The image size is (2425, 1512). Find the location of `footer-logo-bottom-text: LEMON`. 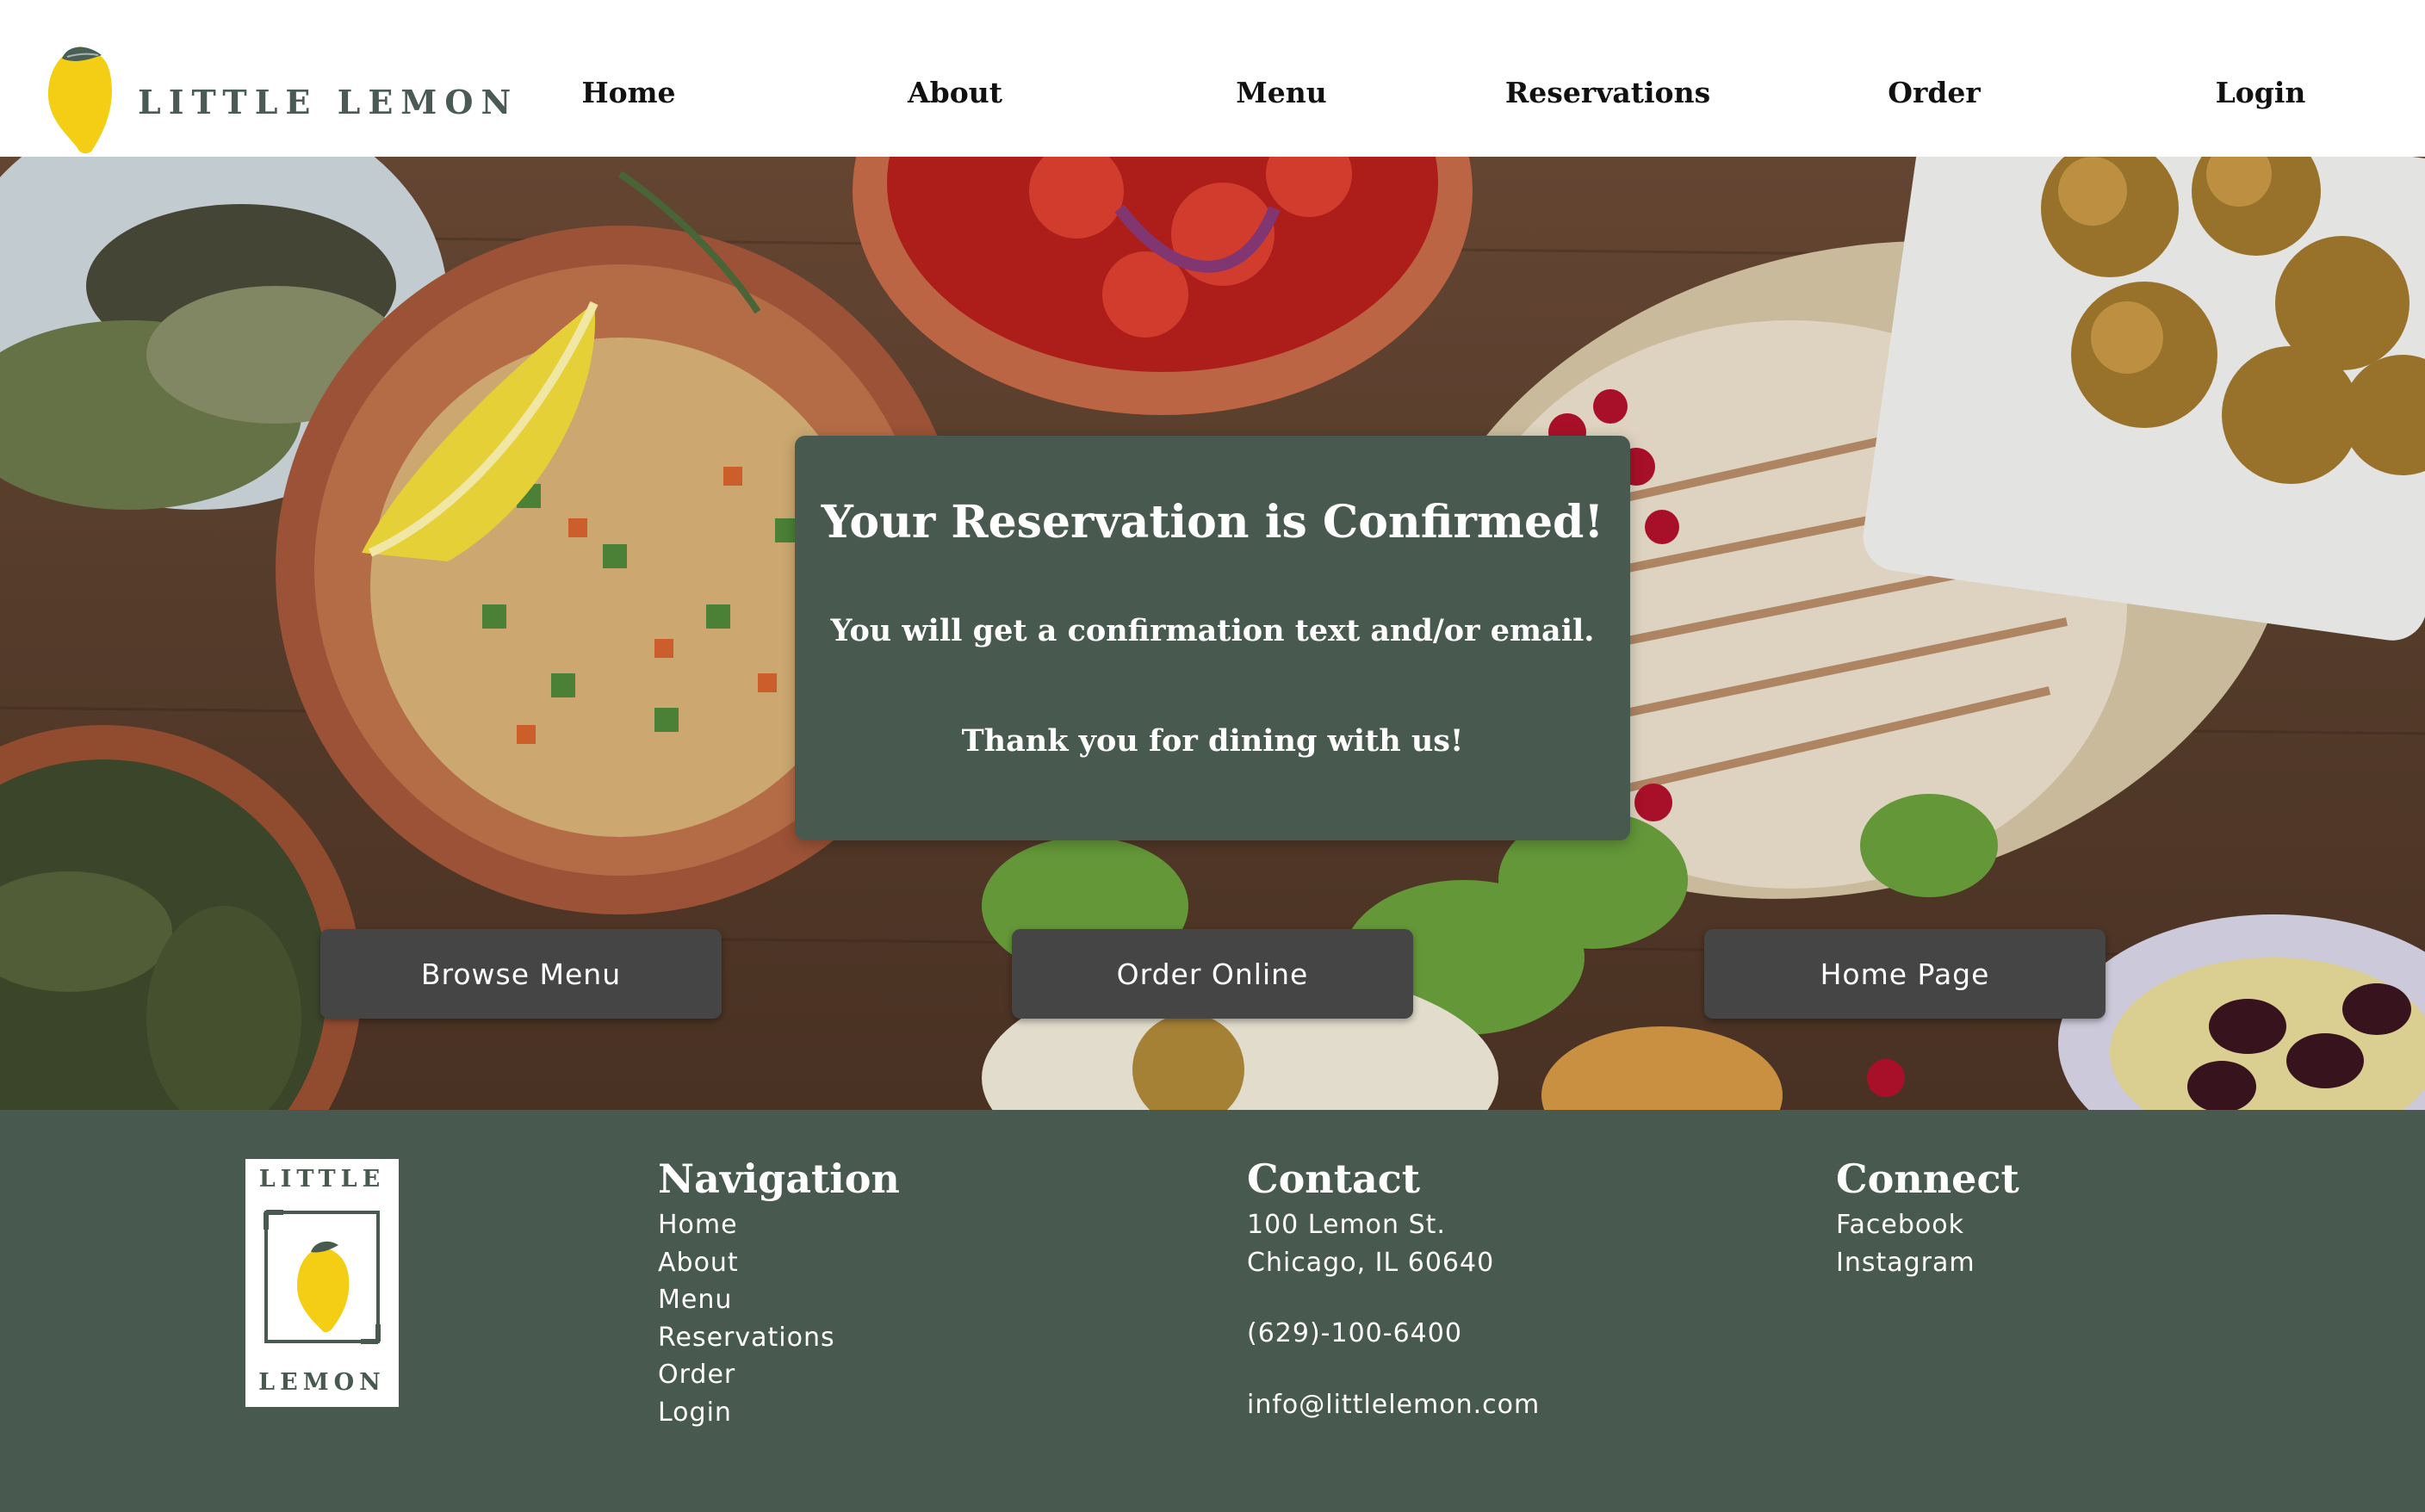

footer-logo-bottom-text: LEMON is located at coordinates (322, 1383).